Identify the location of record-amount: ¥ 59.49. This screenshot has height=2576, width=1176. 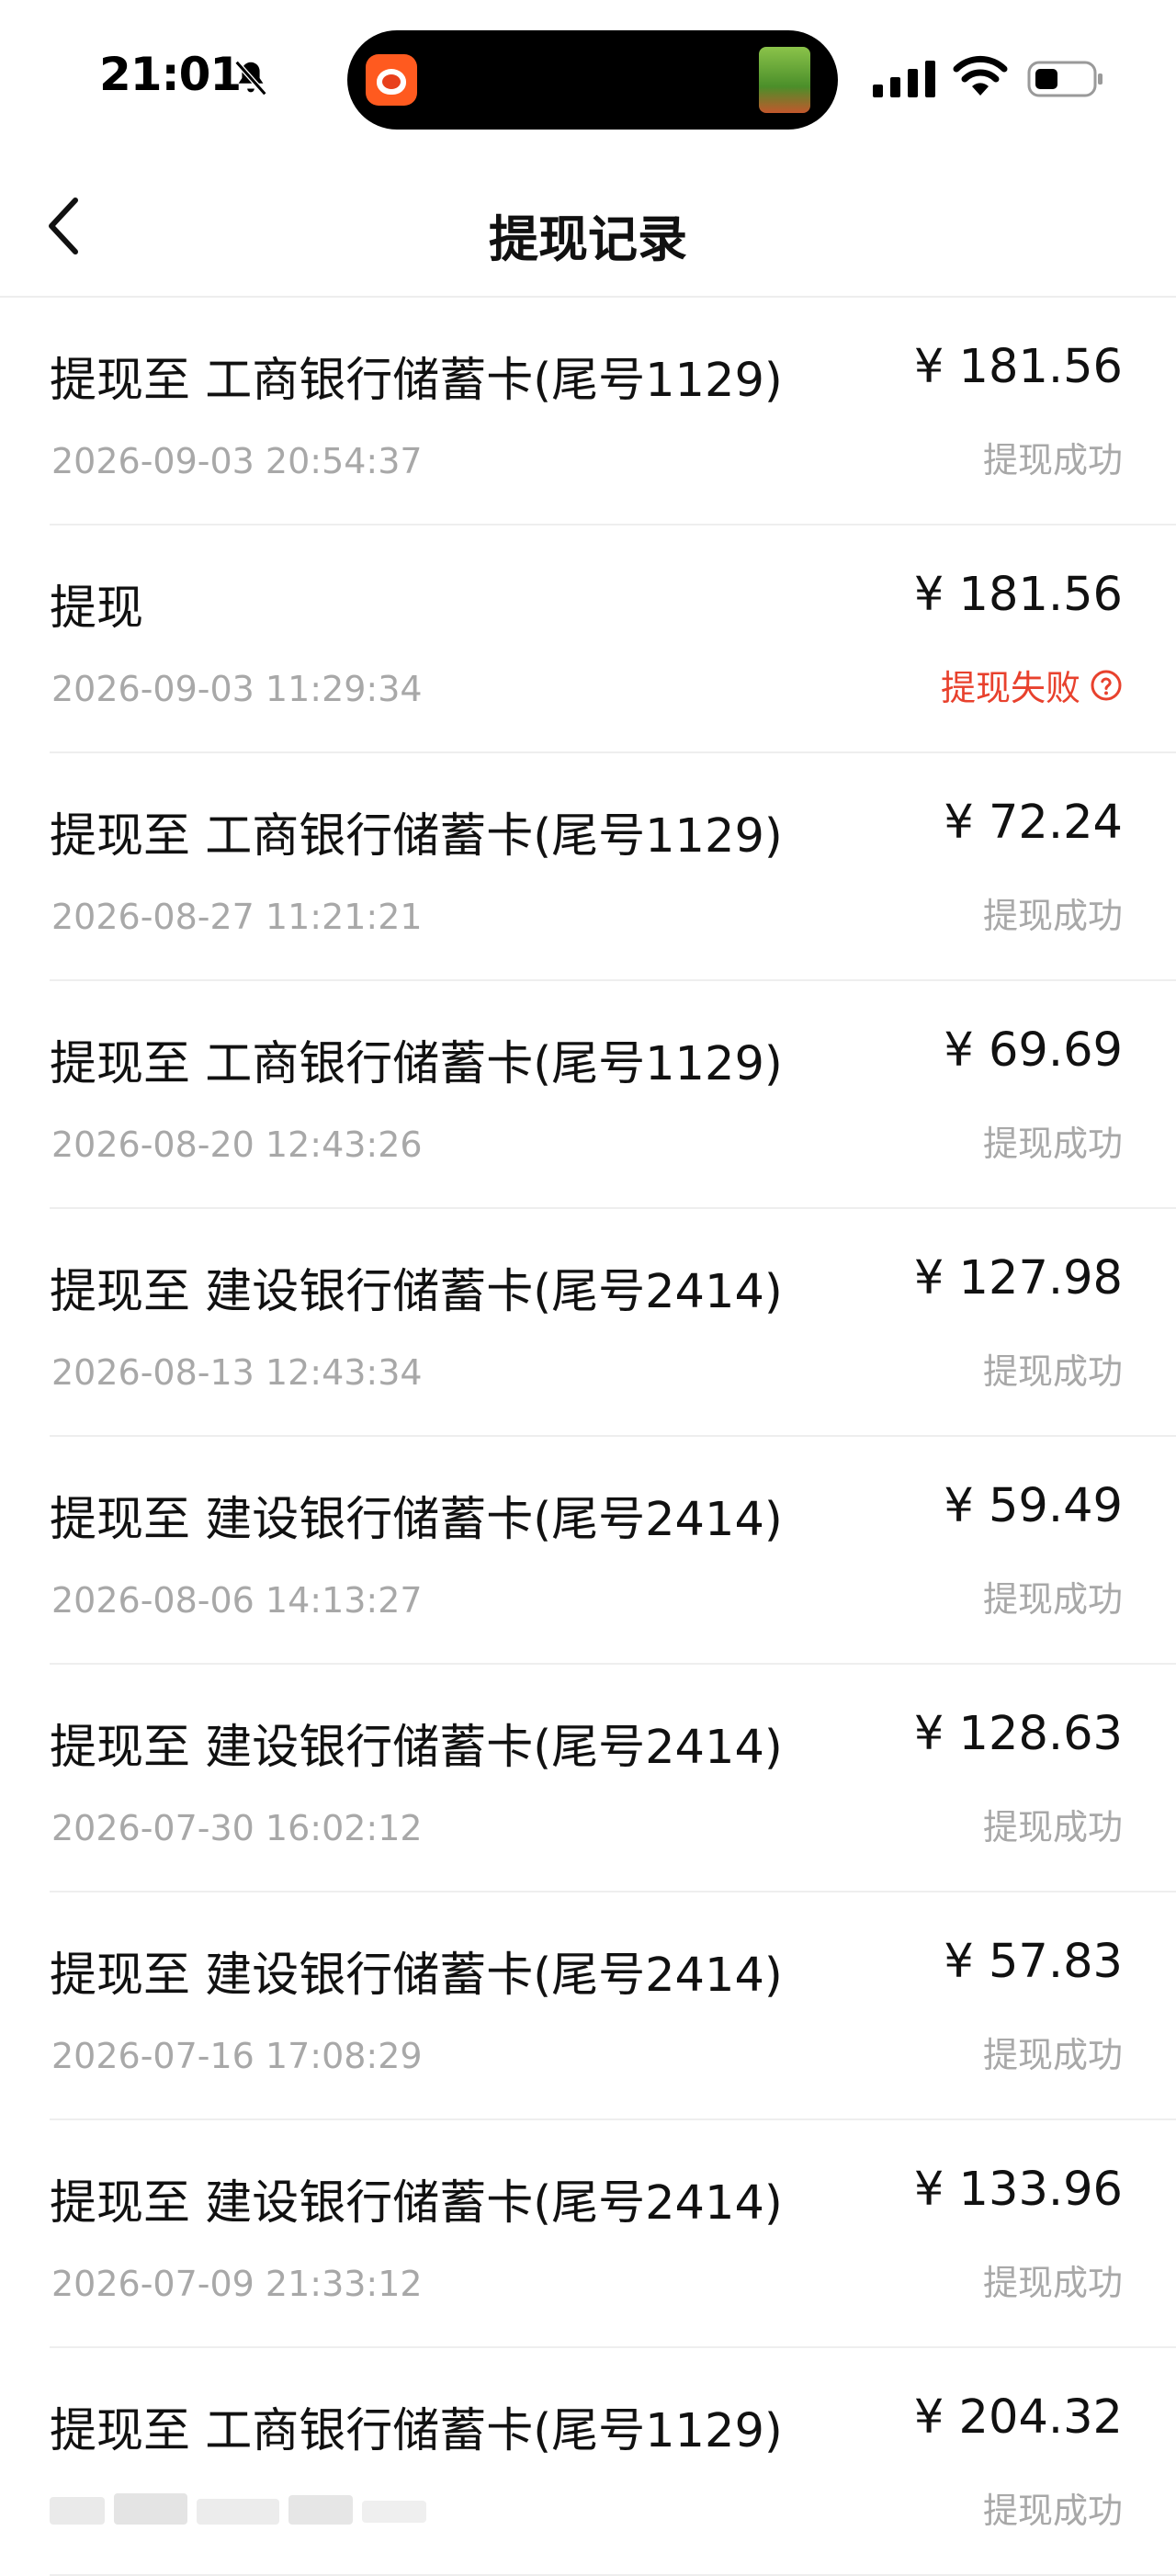
(1033, 1506).